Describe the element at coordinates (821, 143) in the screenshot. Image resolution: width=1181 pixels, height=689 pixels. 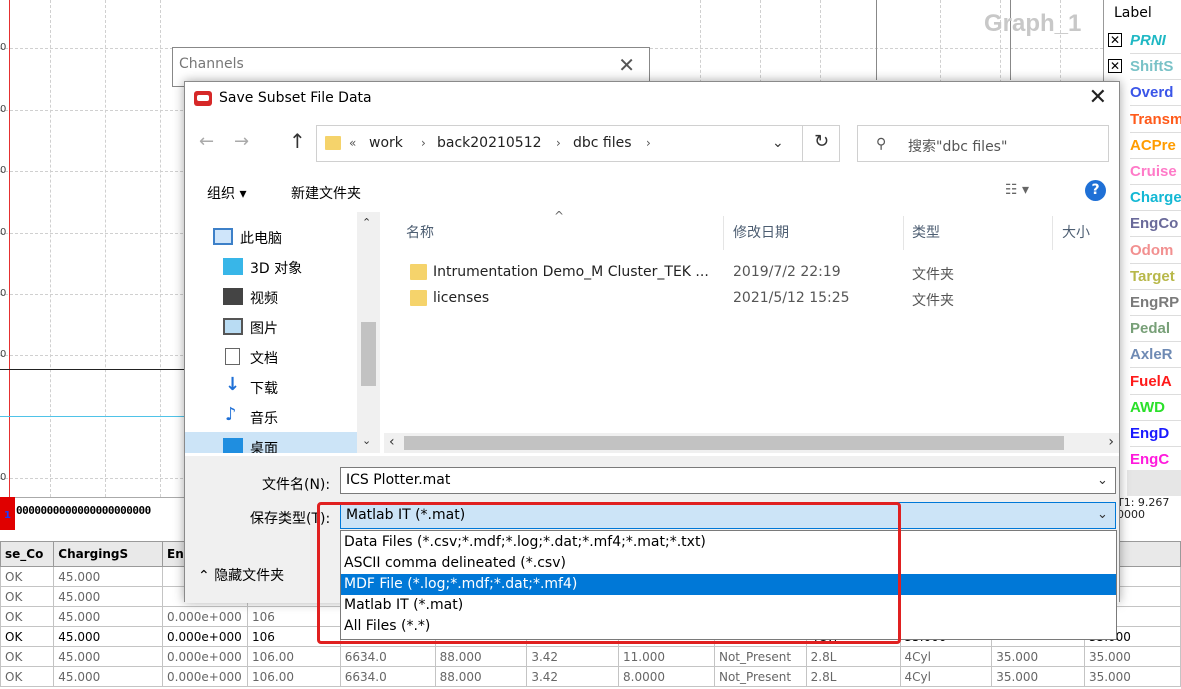
I see `refresh-button: ↻` at that location.